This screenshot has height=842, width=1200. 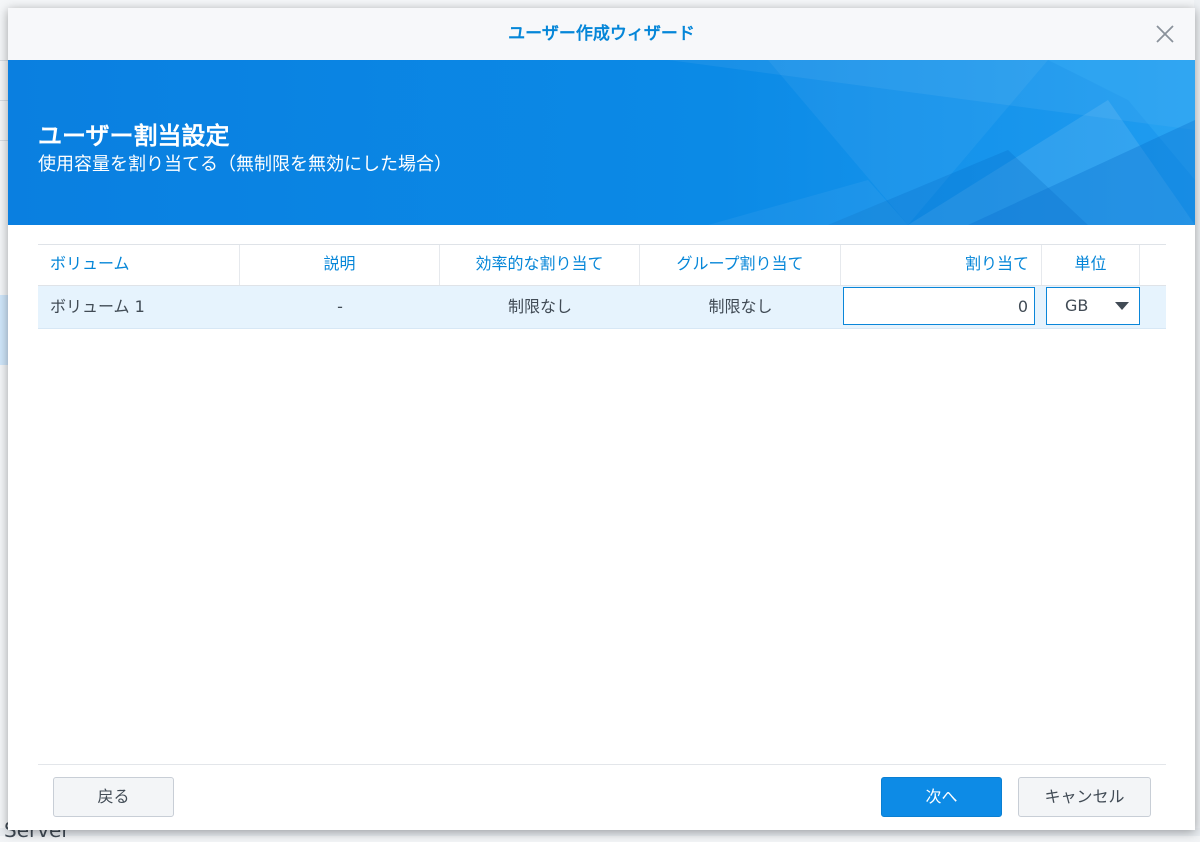 I want to click on grid-header: ボリューム 説明 効率的な割り当て グループ割り当て 割り当て 単位, so click(x=602, y=265).